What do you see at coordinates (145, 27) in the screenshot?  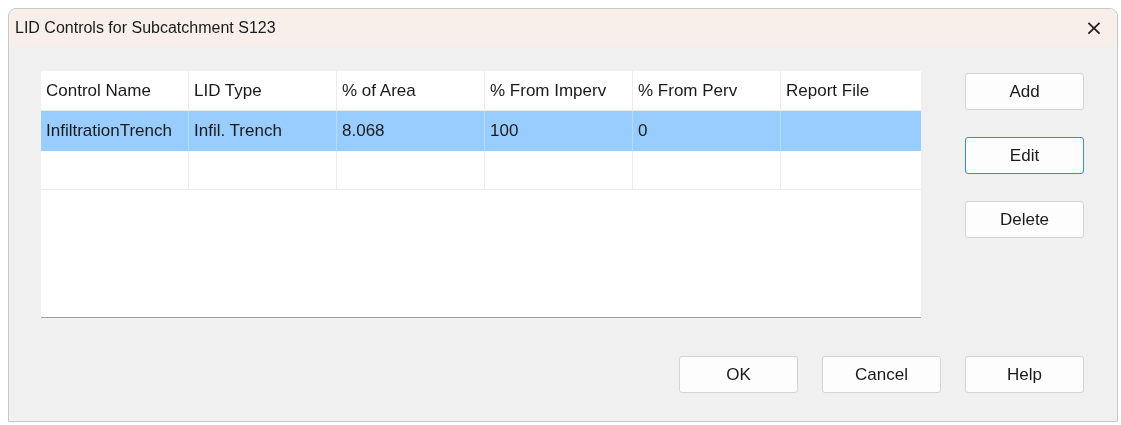 I see `window-title: LID Controls for Subcatchment S123` at bounding box center [145, 27].